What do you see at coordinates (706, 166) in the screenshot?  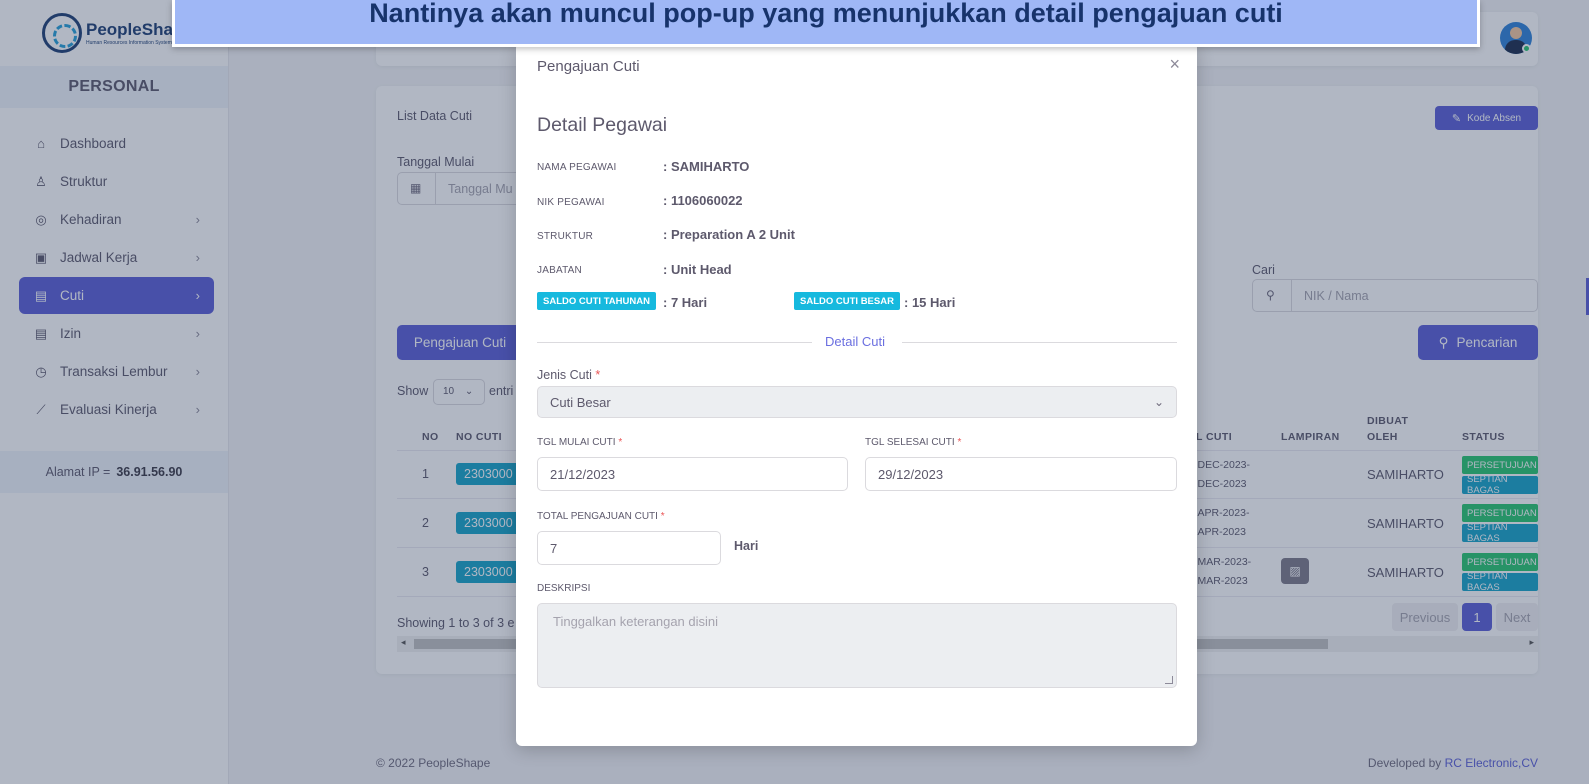 I see `nama-pegawai-value: : SAMIHARTO` at bounding box center [706, 166].